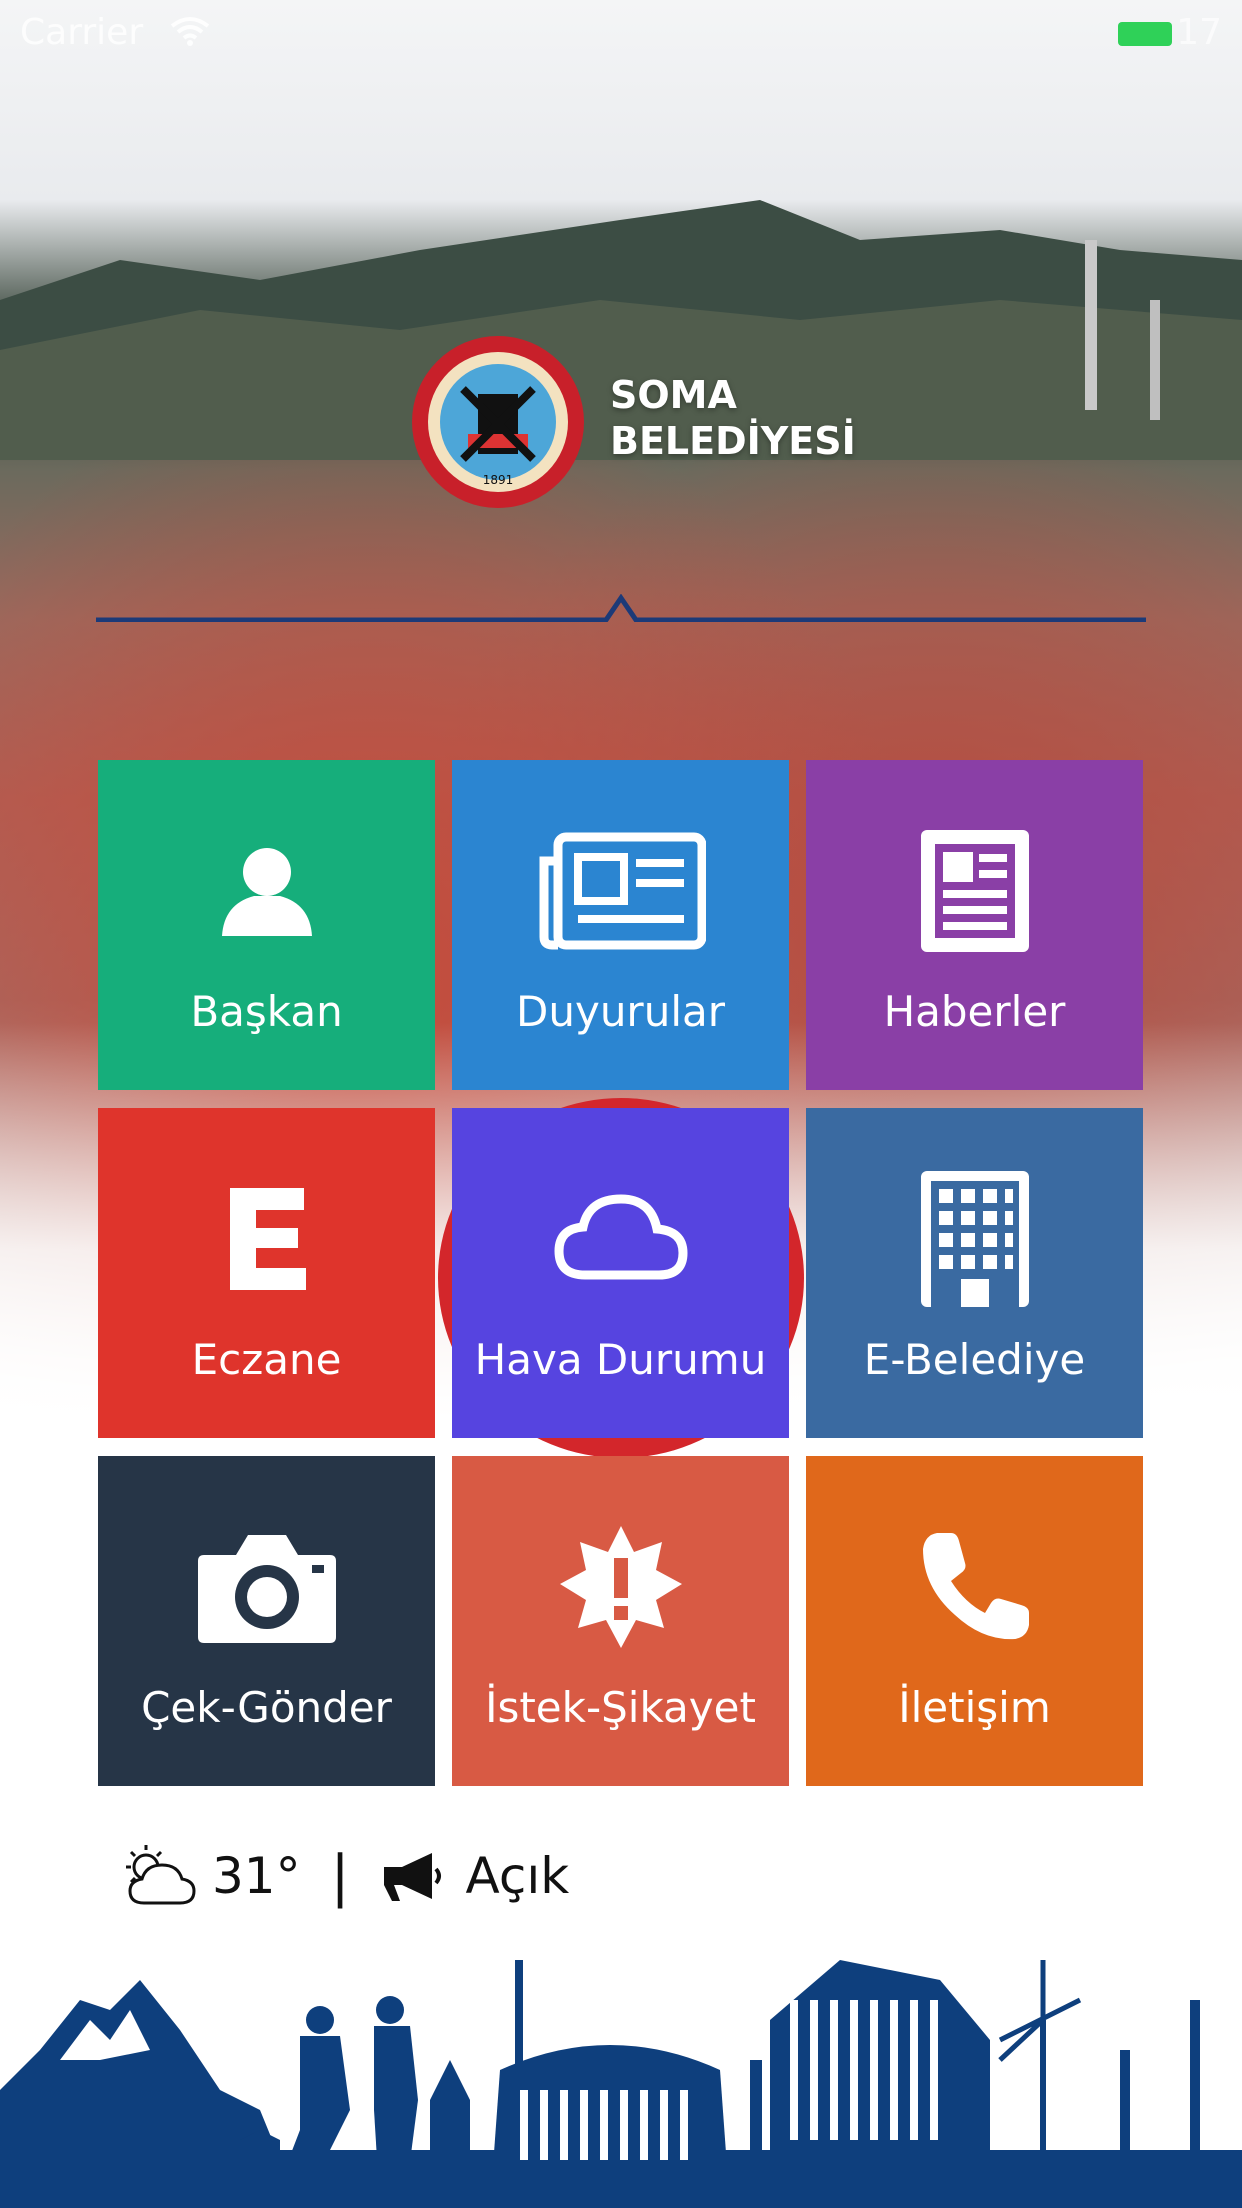 The image size is (1242, 2208). Describe the element at coordinates (266, 1011) in the screenshot. I see `tile-label: Başkan` at that location.